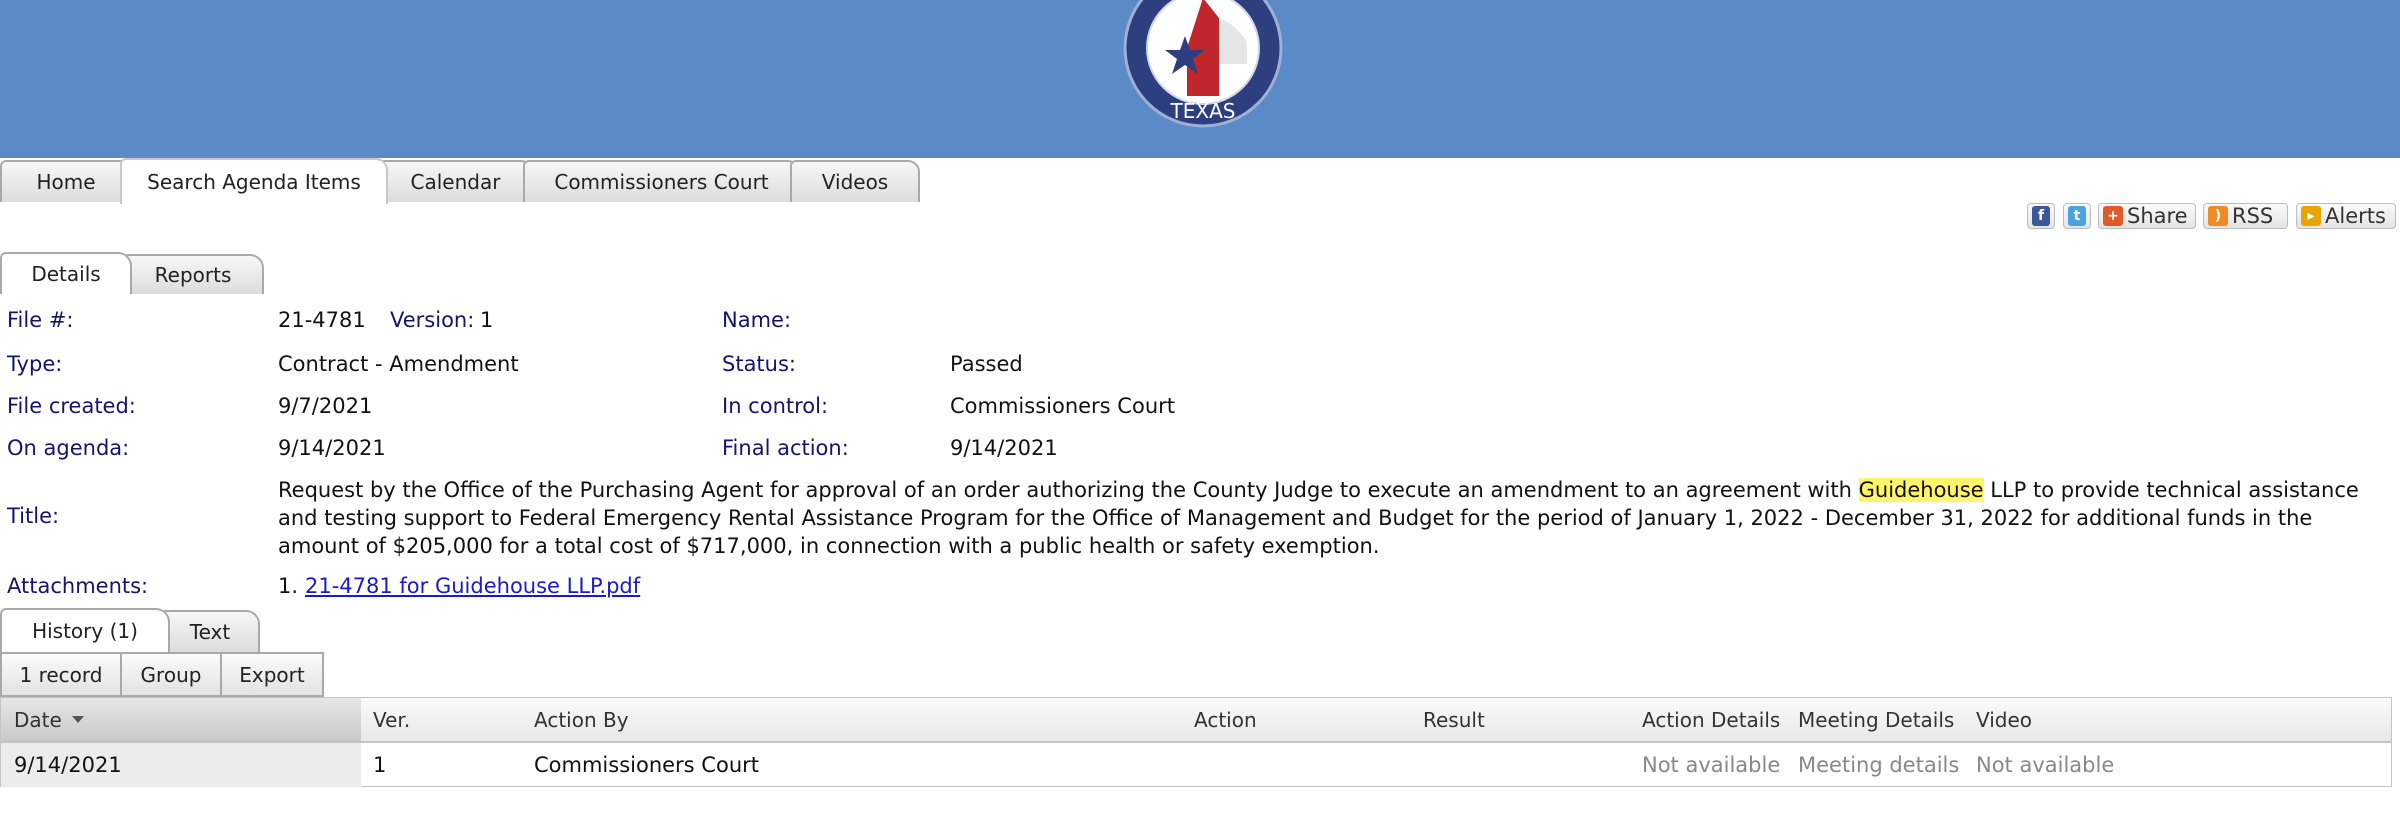  I want to click on group-button: Group, so click(172, 674).